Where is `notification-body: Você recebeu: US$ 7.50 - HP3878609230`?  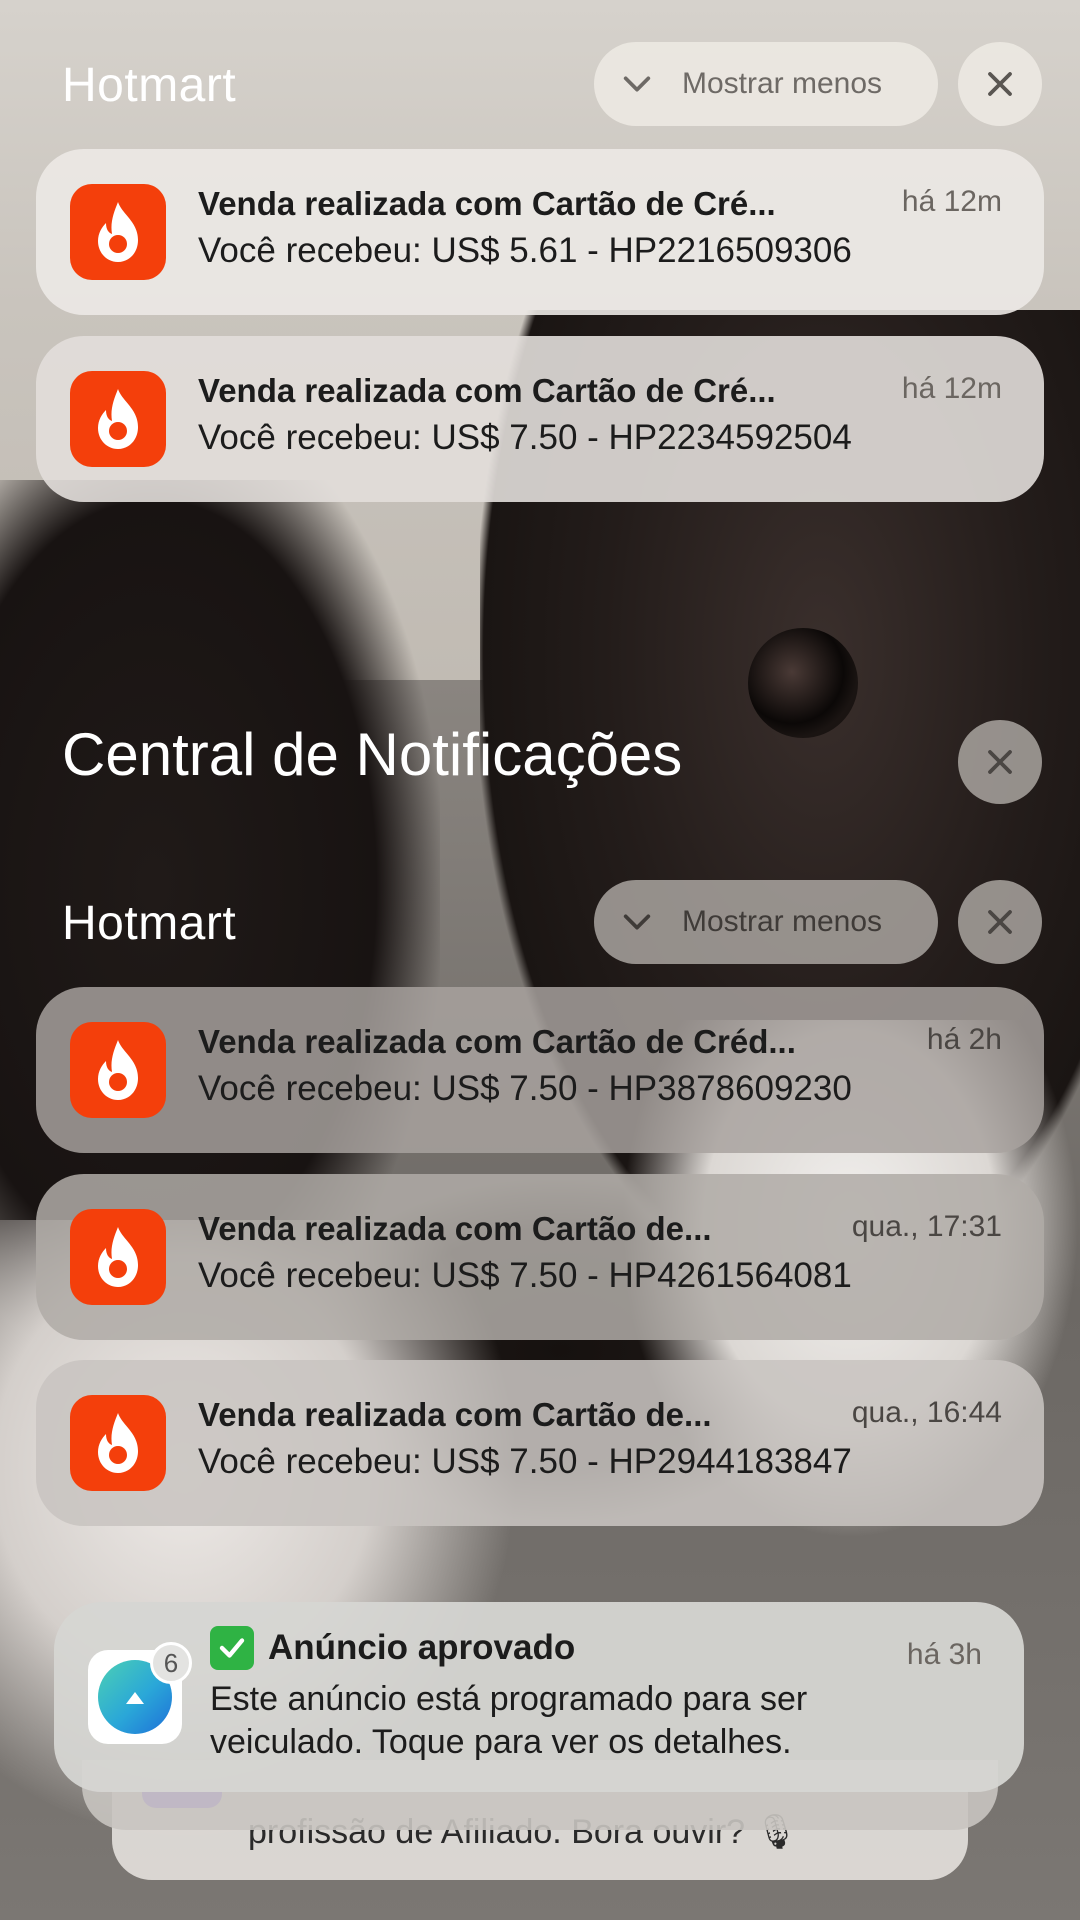
notification-body: Você recebeu: US$ 7.50 - HP3878609230 is located at coordinates (525, 1088).